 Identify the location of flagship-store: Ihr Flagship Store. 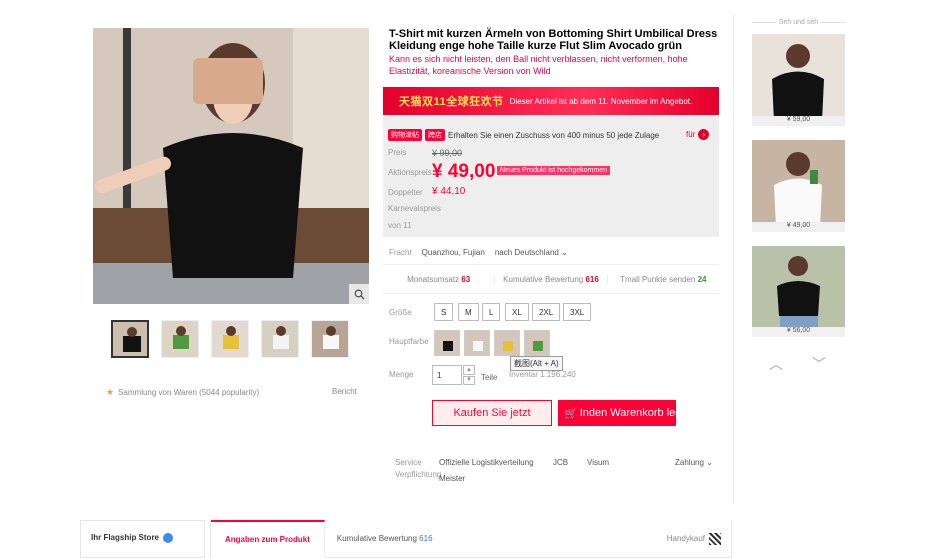
(142, 539).